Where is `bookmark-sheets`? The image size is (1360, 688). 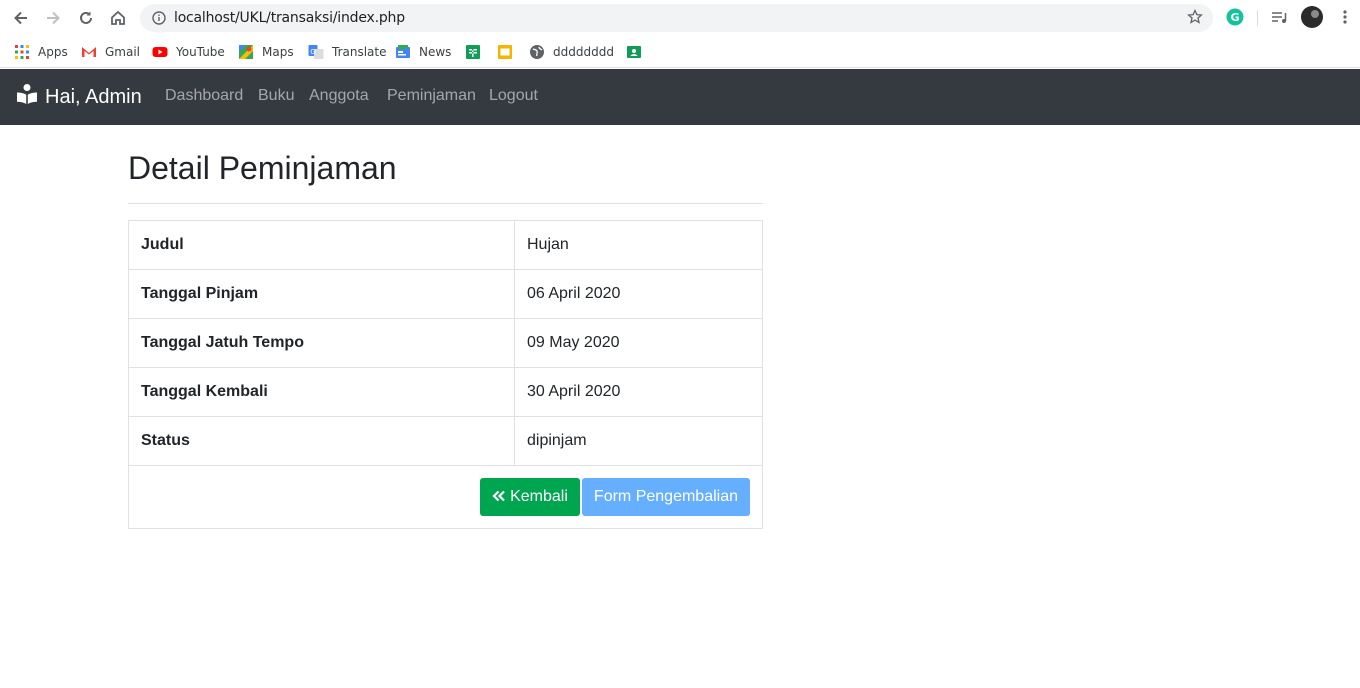
bookmark-sheets is located at coordinates (477, 52).